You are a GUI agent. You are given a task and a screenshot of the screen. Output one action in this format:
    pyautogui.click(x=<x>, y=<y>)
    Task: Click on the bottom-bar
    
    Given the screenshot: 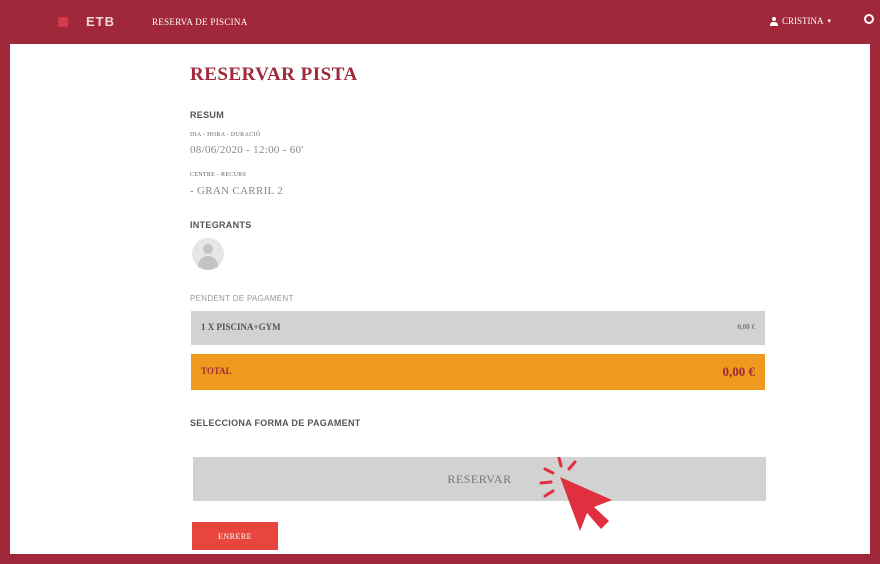 What is the action you would take?
    pyautogui.click(x=440, y=559)
    